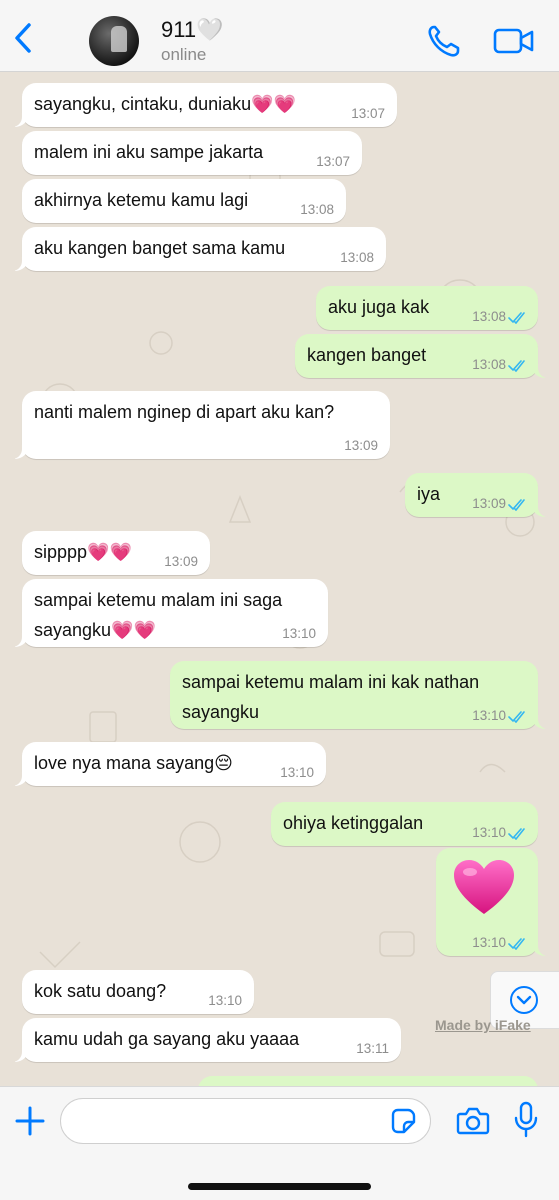  I want to click on message-incoming: love nya mana sayang😔 13:10, so click(168, 764).